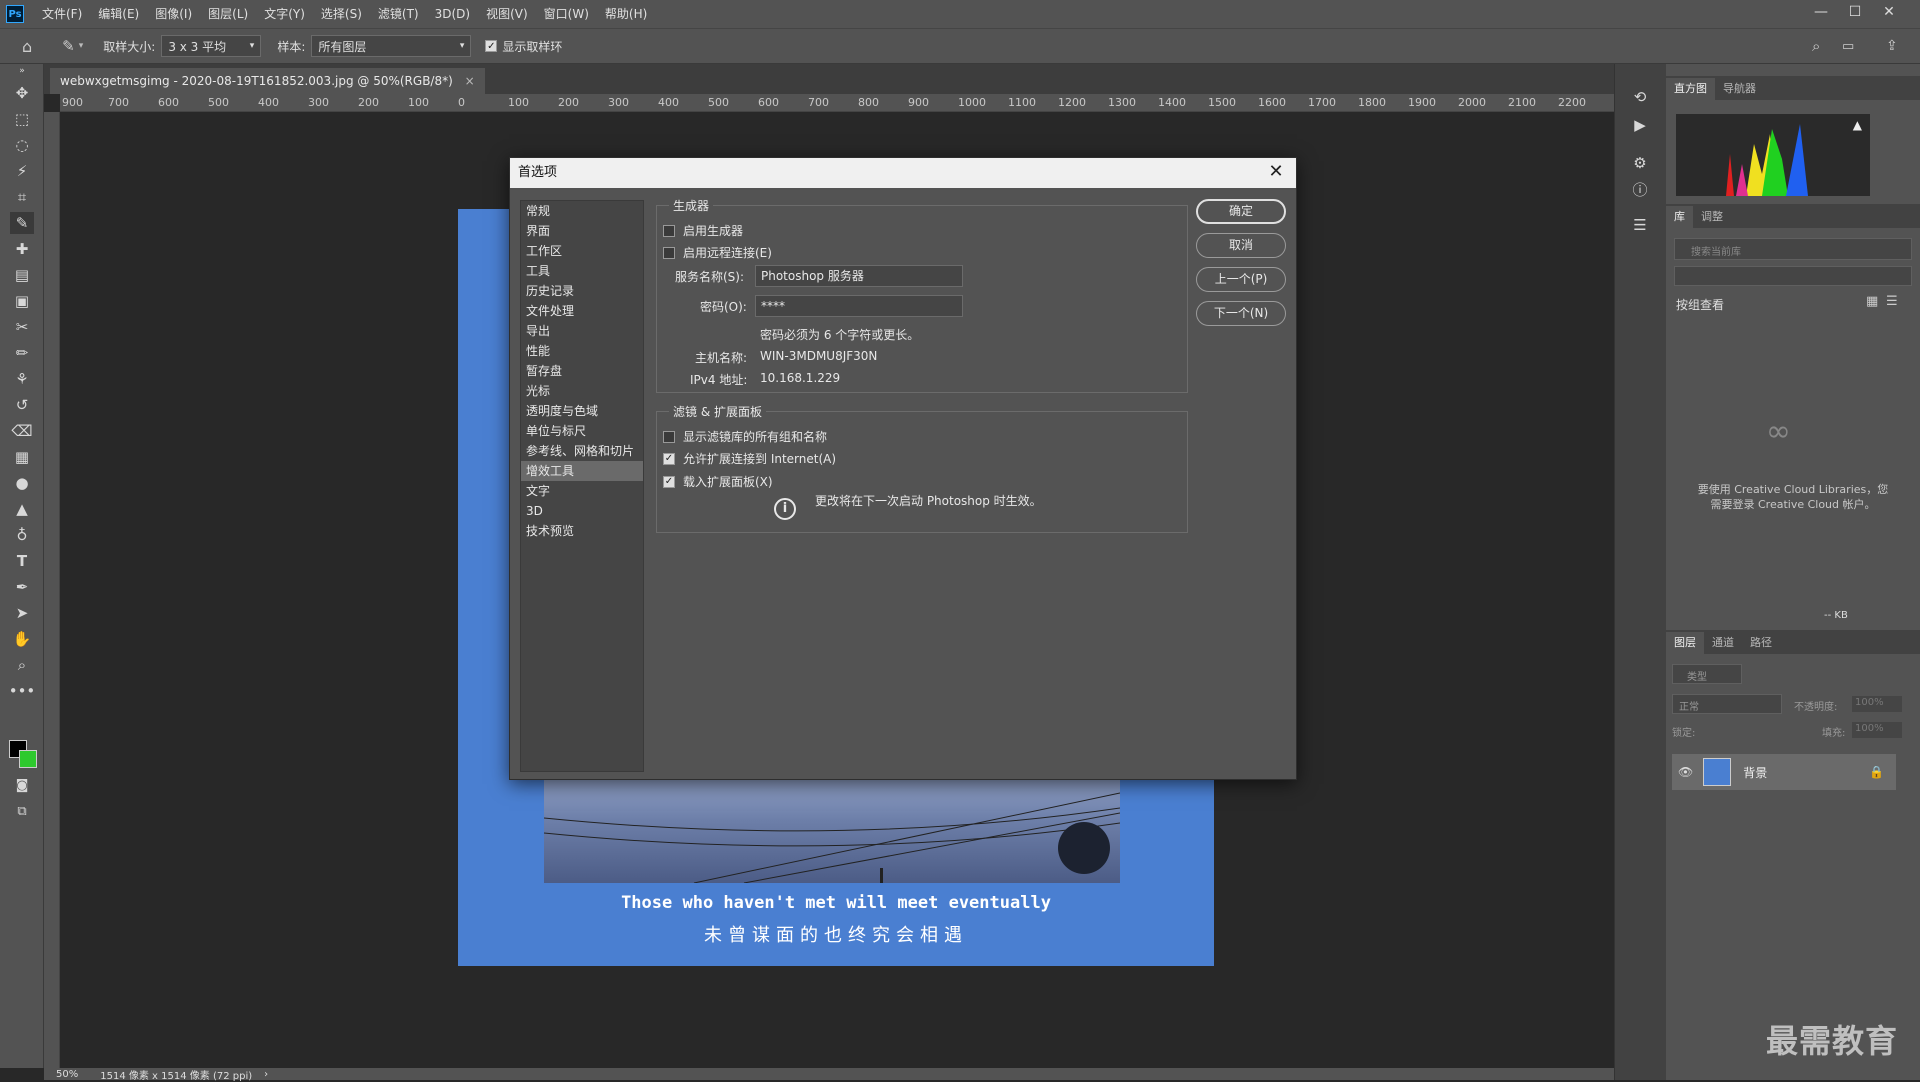 Image resolution: width=1920 pixels, height=1082 pixels. I want to click on chevron-down-icon: ▾, so click(81, 46).